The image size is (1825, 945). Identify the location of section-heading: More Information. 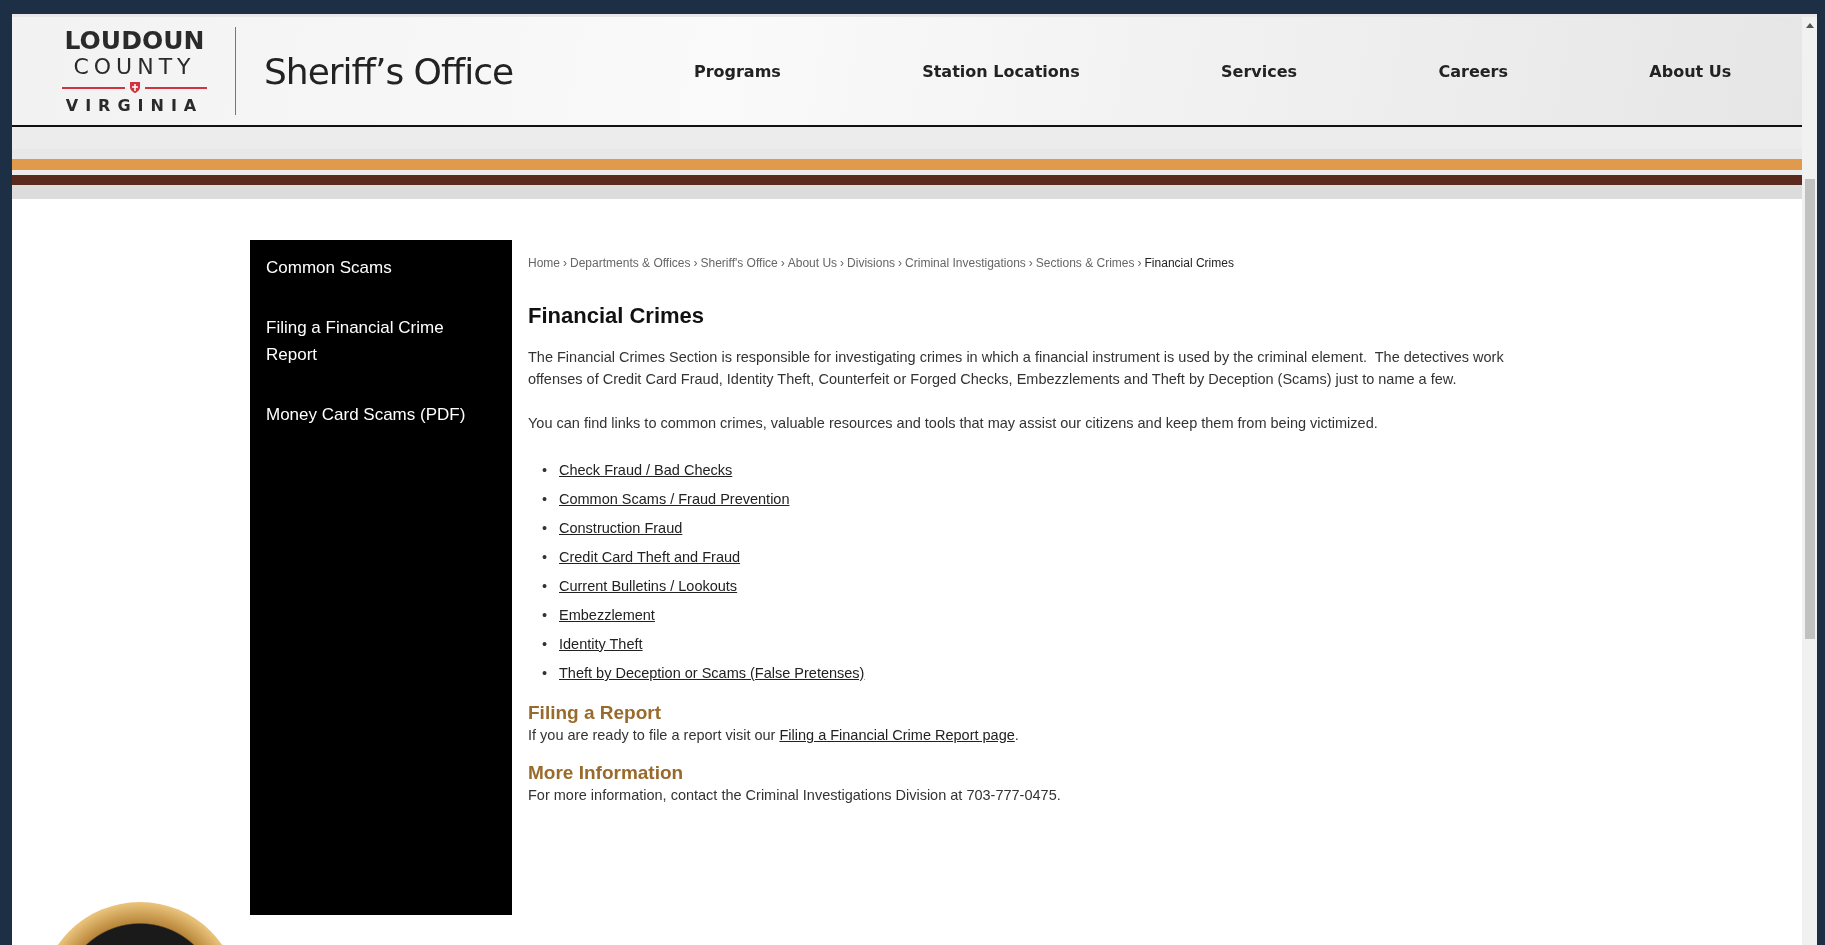
(606, 773).